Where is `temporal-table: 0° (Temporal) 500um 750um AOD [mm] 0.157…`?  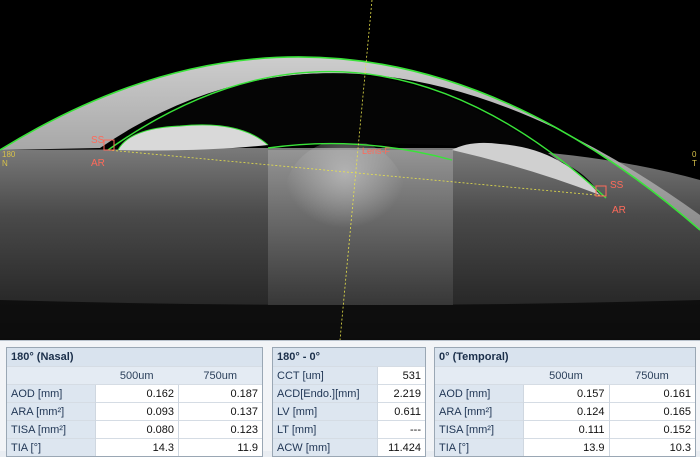 temporal-table: 0° (Temporal) 500um 750um AOD [mm] 0.157… is located at coordinates (565, 402).